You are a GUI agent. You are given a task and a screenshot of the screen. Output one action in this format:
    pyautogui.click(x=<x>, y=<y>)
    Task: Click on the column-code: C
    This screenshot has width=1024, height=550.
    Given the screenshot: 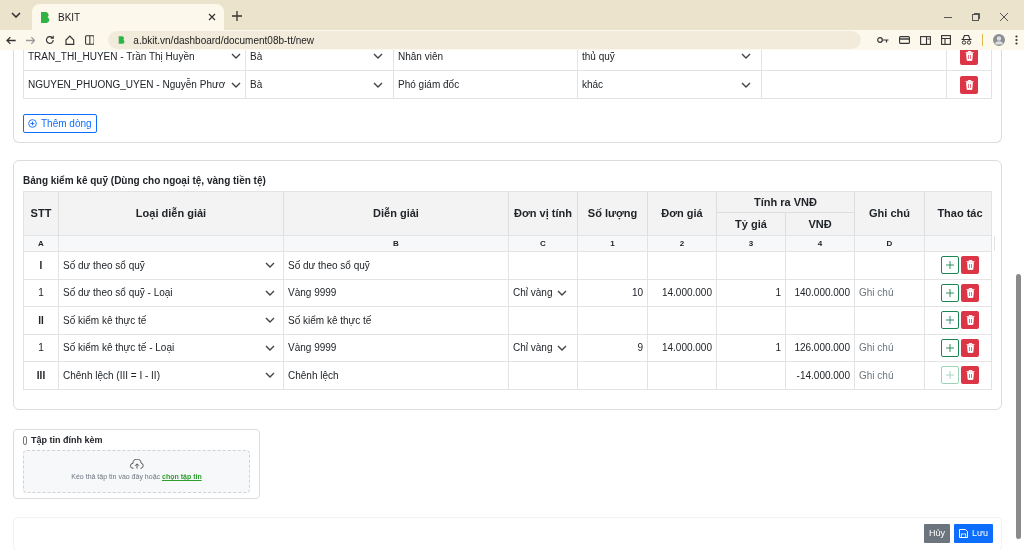 What is the action you would take?
    pyautogui.click(x=543, y=243)
    